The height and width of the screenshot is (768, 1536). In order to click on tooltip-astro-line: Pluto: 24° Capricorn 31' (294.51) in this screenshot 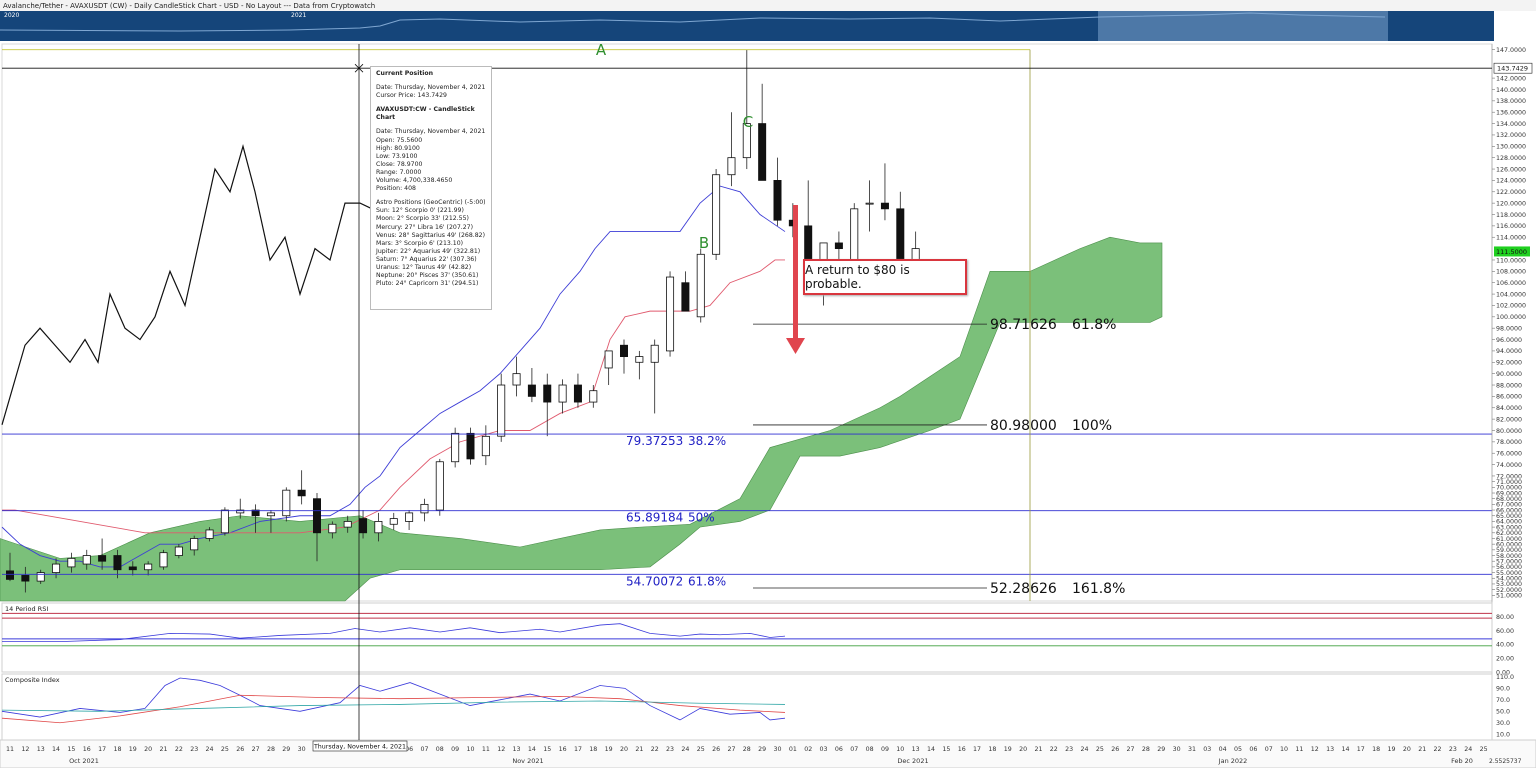, I will do `click(427, 284)`.